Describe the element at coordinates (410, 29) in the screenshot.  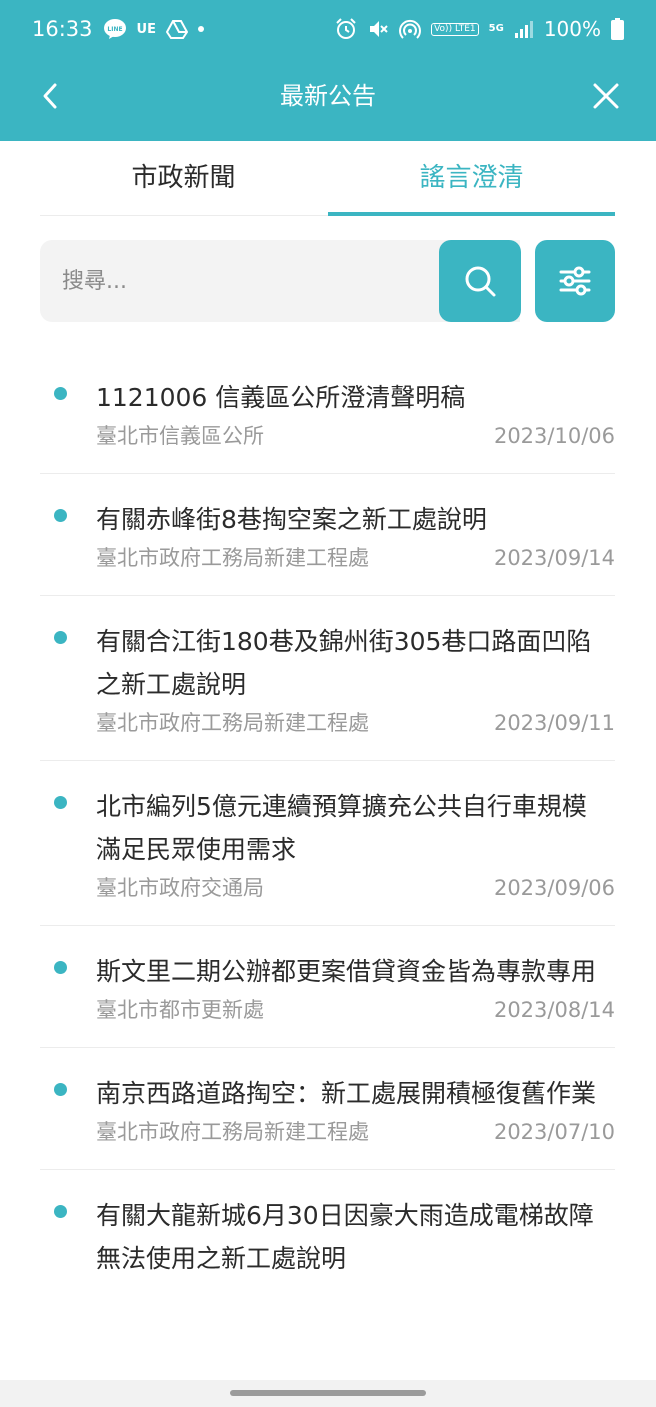
I see `hotspot-icon` at that location.